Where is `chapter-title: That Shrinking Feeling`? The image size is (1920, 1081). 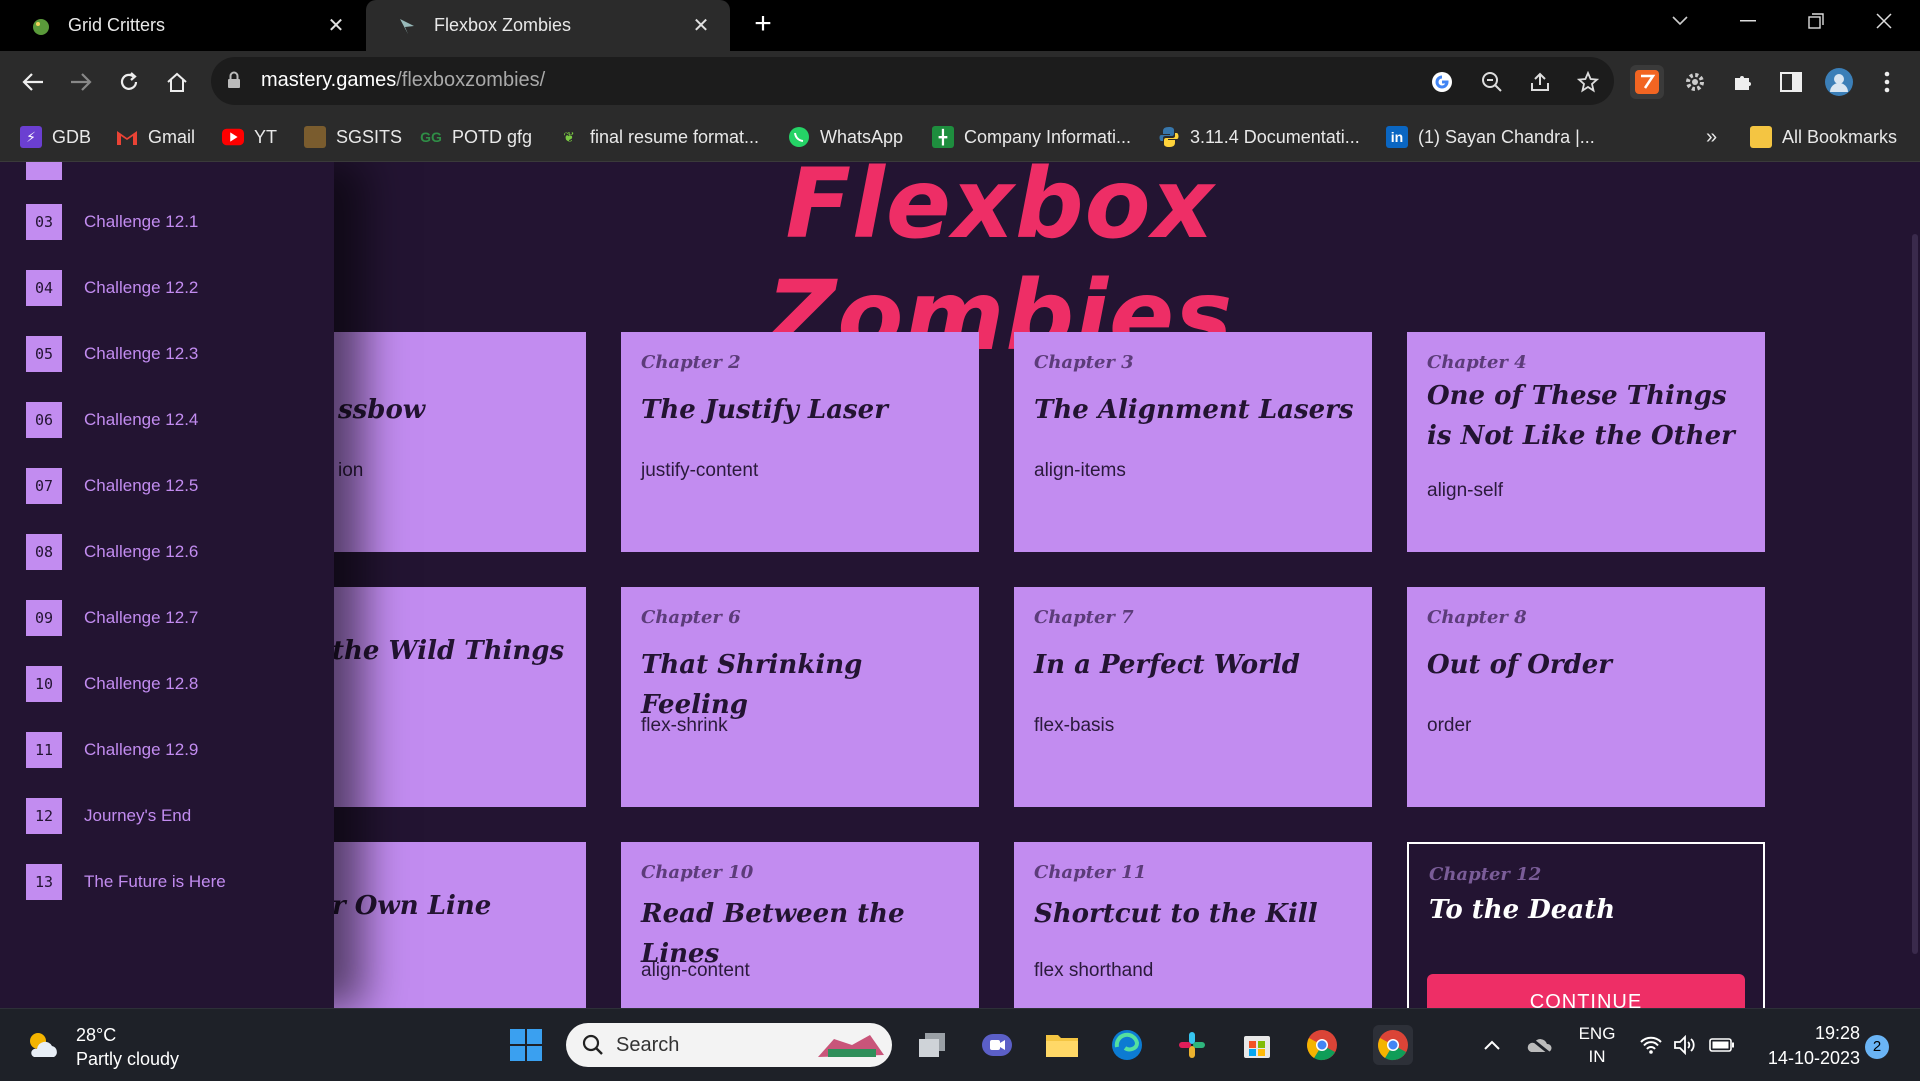 chapter-title: That Shrinking Feeling is located at coordinates (752, 685).